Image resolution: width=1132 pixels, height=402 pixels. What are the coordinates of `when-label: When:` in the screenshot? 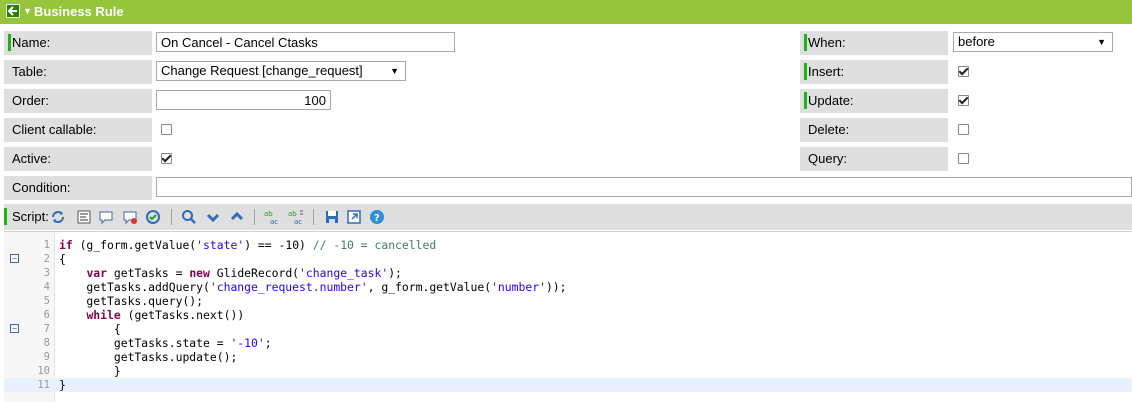 It's located at (874, 43).